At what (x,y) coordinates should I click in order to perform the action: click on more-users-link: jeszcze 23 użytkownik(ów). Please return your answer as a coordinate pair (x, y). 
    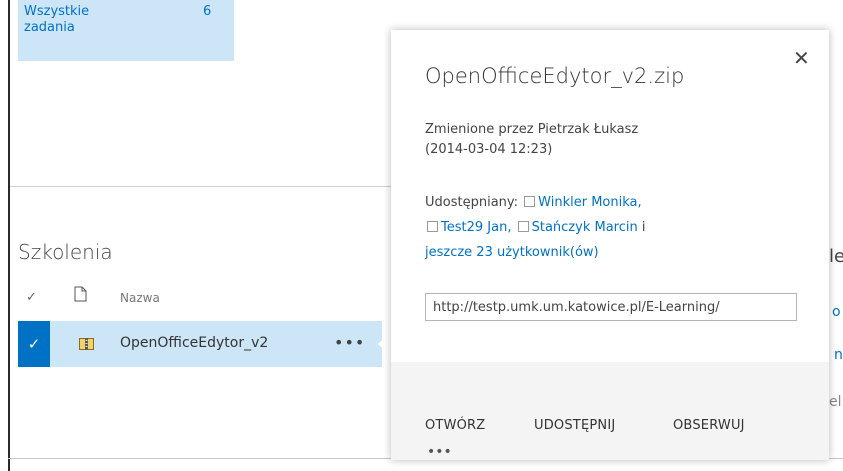
    Looking at the image, I should click on (512, 252).